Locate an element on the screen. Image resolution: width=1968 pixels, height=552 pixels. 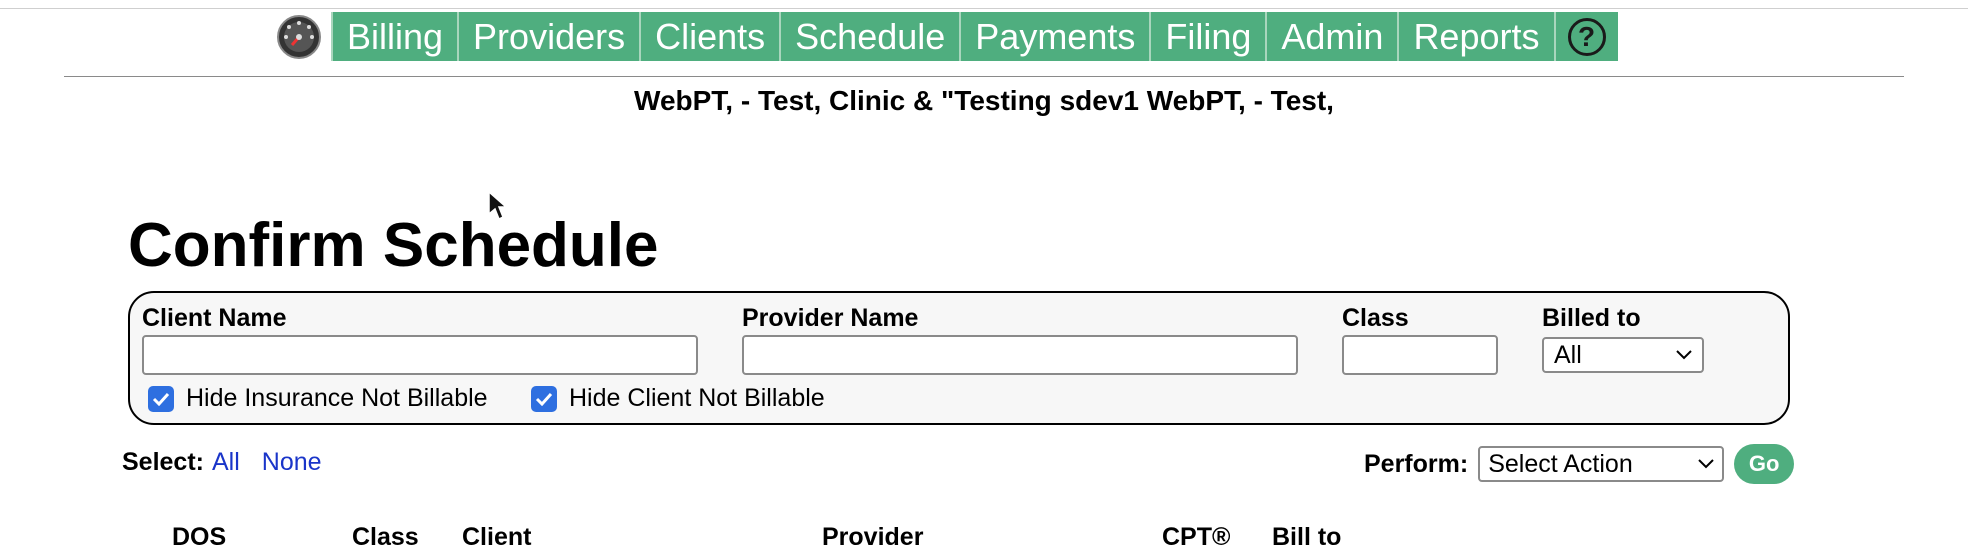
perform-label: Perform: is located at coordinates (1416, 463).